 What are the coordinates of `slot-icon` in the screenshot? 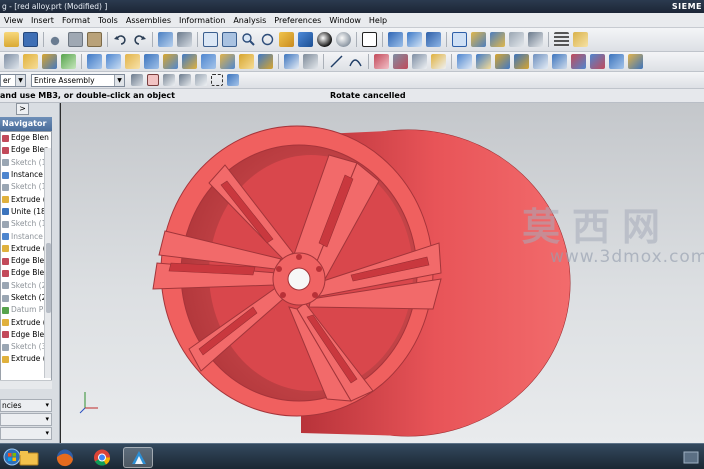 It's located at (246, 61).